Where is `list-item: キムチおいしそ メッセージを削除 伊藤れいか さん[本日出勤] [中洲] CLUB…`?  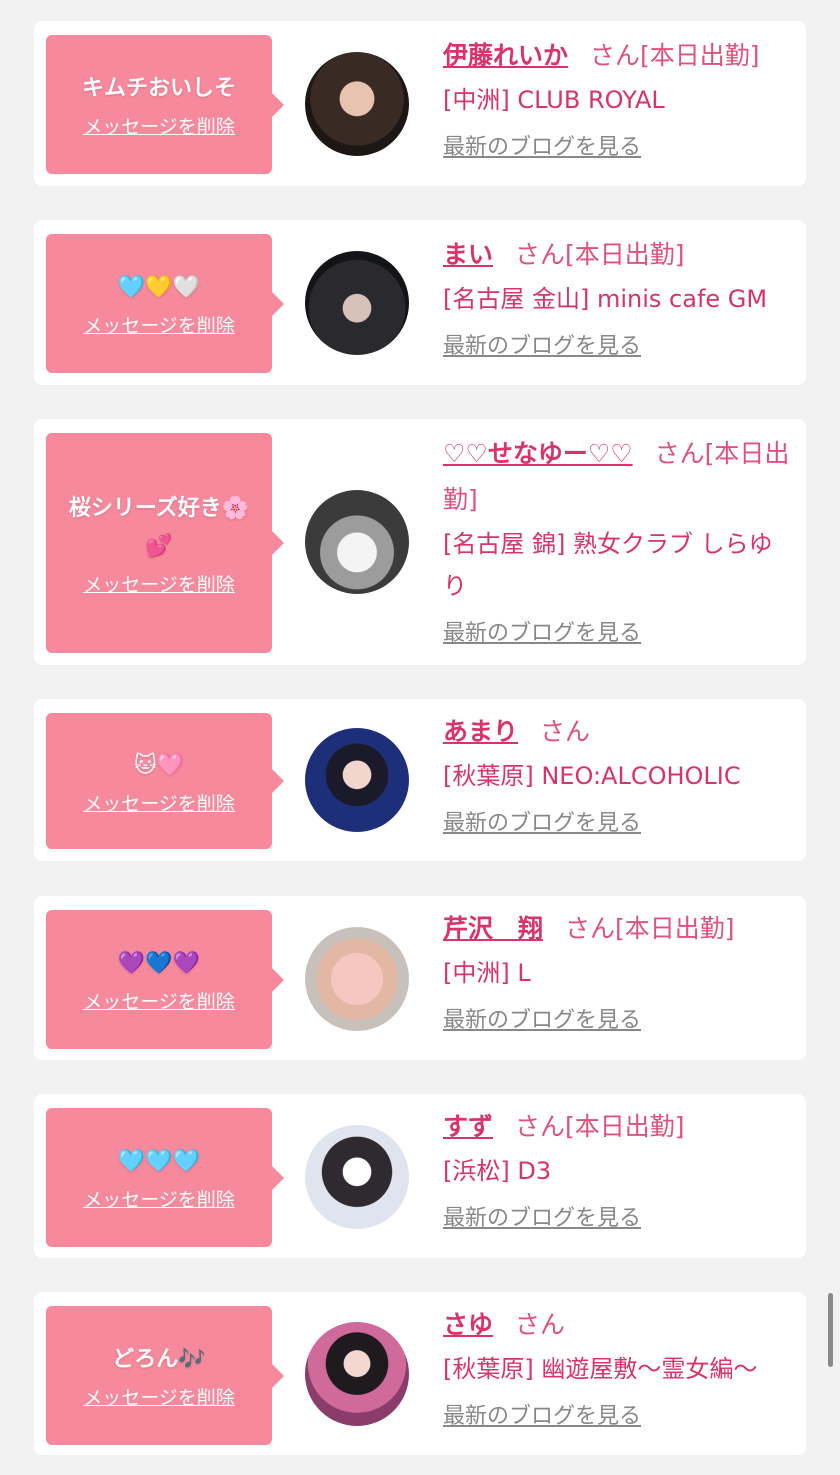
list-item: キムチおいしそ メッセージを削除 伊藤れいか さん[本日出勤] [中洲] CLUB… is located at coordinates (420, 103).